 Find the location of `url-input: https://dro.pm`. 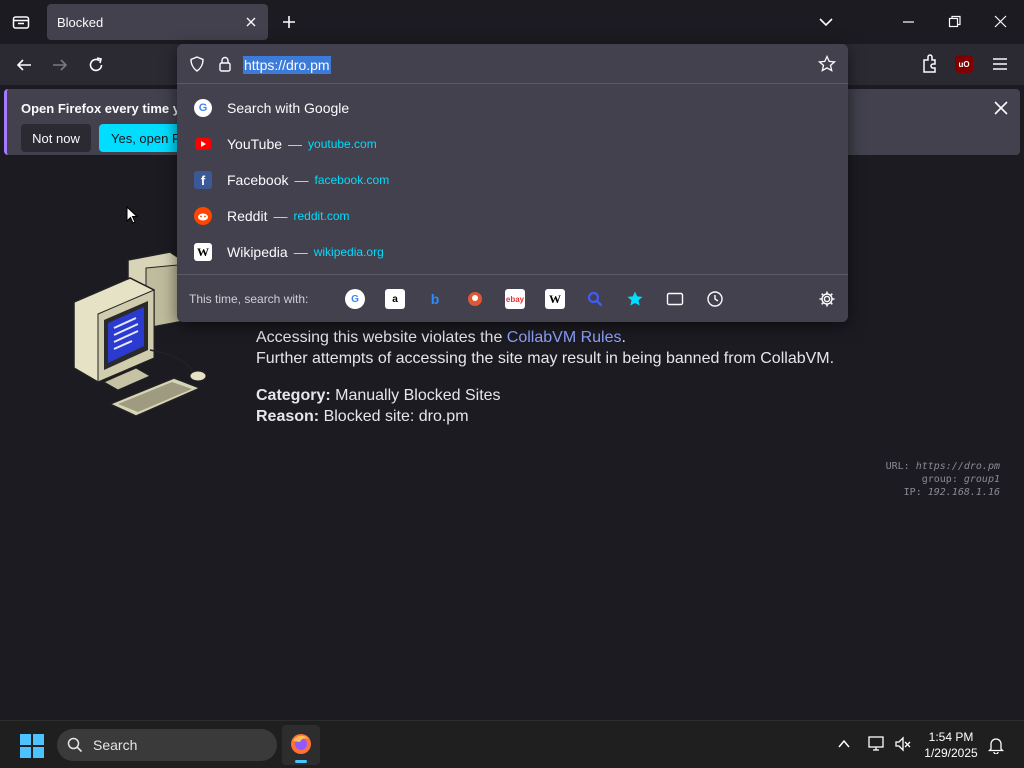

url-input: https://dro.pm is located at coordinates (287, 65).